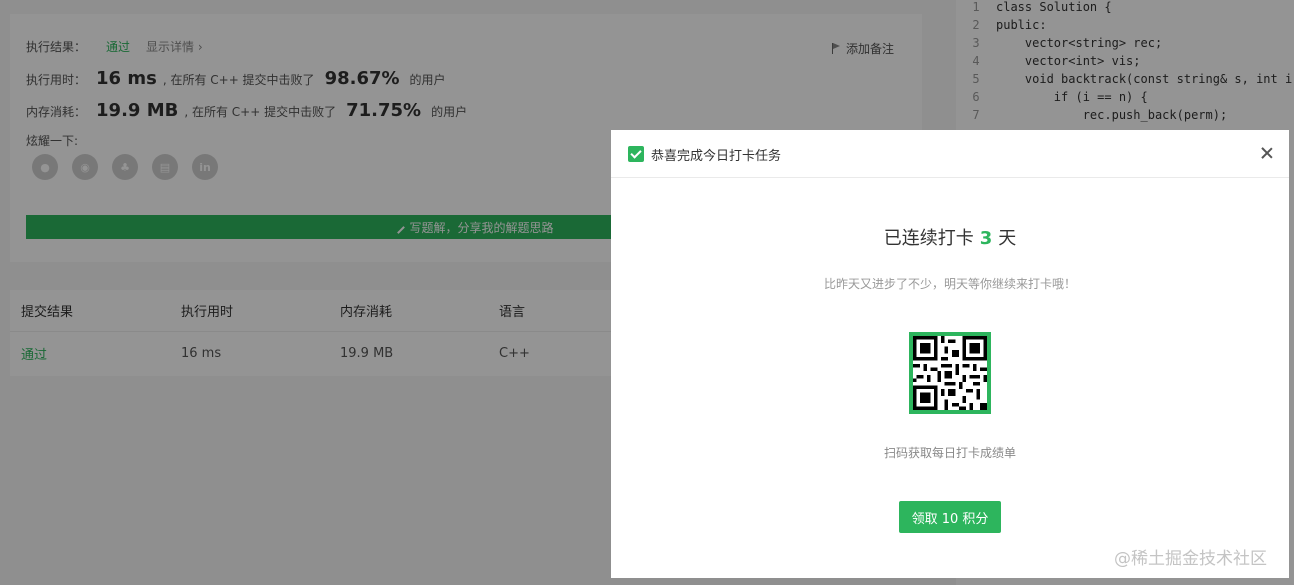 Image resolution: width=1294 pixels, height=585 pixels. I want to click on streak-suffix: 天, so click(1007, 238).